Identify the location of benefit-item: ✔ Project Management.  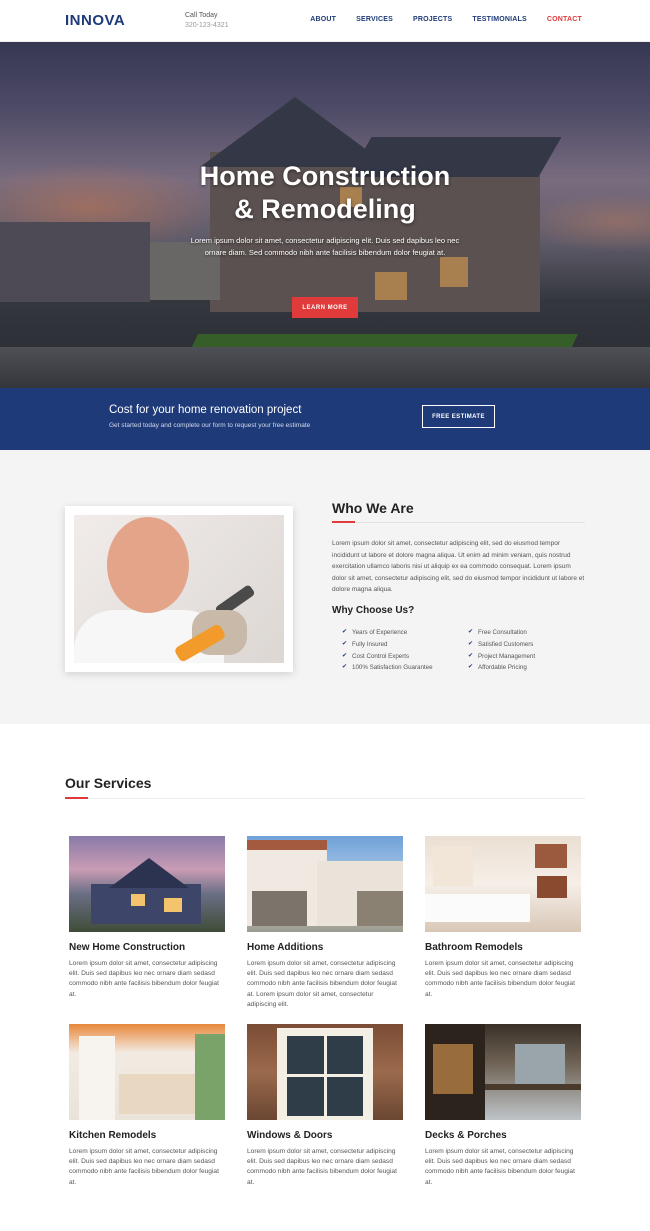
(501, 657).